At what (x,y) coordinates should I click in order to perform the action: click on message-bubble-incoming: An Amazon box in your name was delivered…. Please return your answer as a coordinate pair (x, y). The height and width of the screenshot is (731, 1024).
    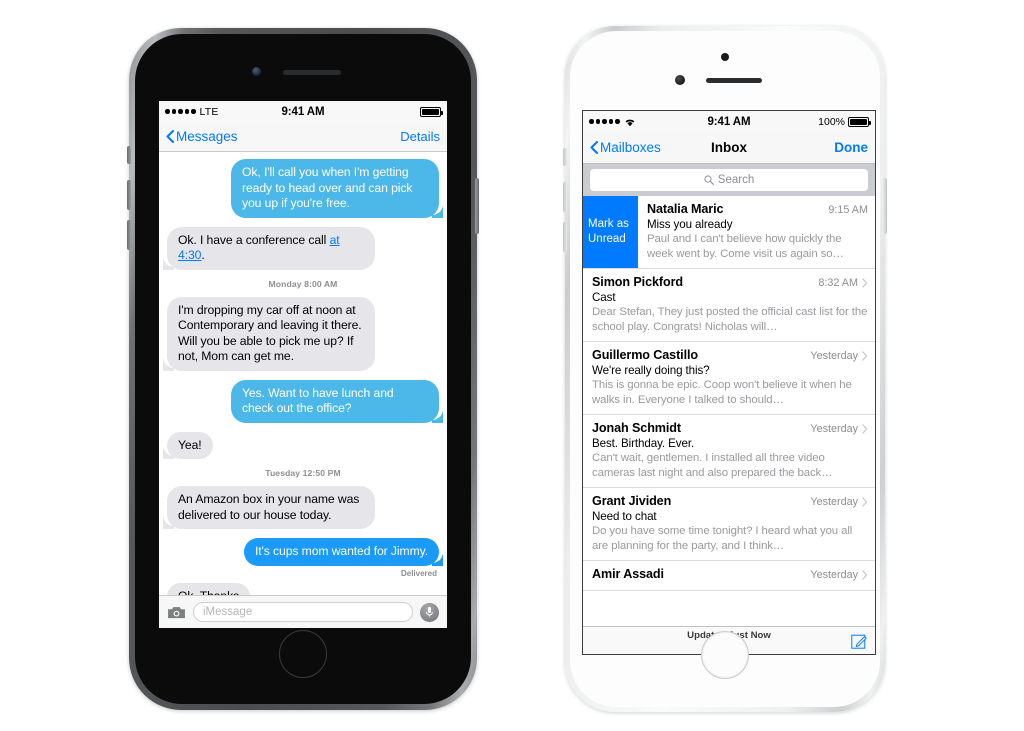
    Looking at the image, I should click on (269, 507).